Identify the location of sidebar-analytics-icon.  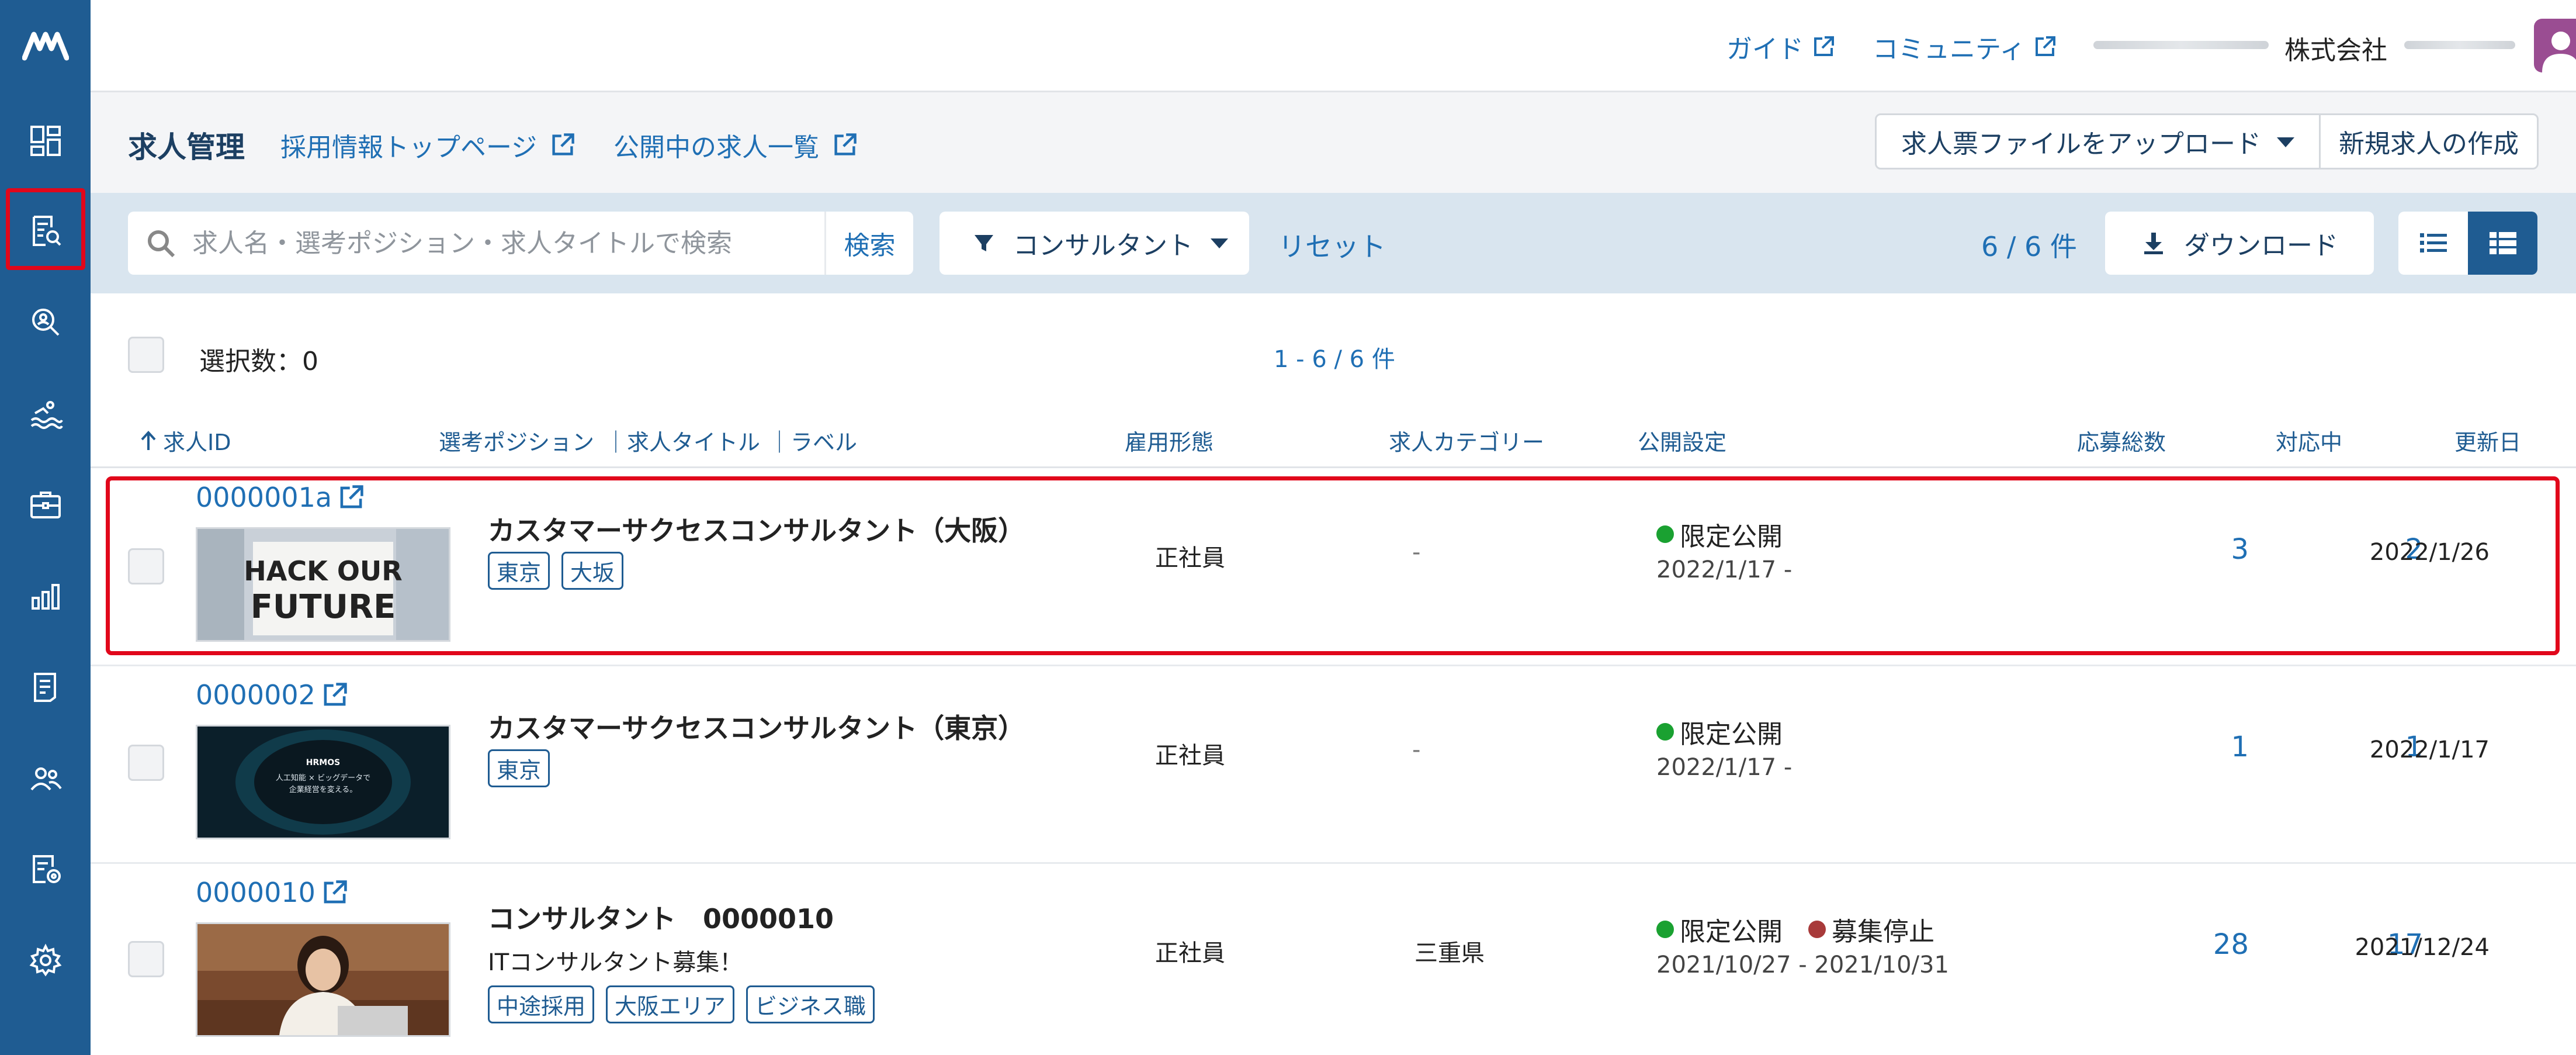
(45, 596).